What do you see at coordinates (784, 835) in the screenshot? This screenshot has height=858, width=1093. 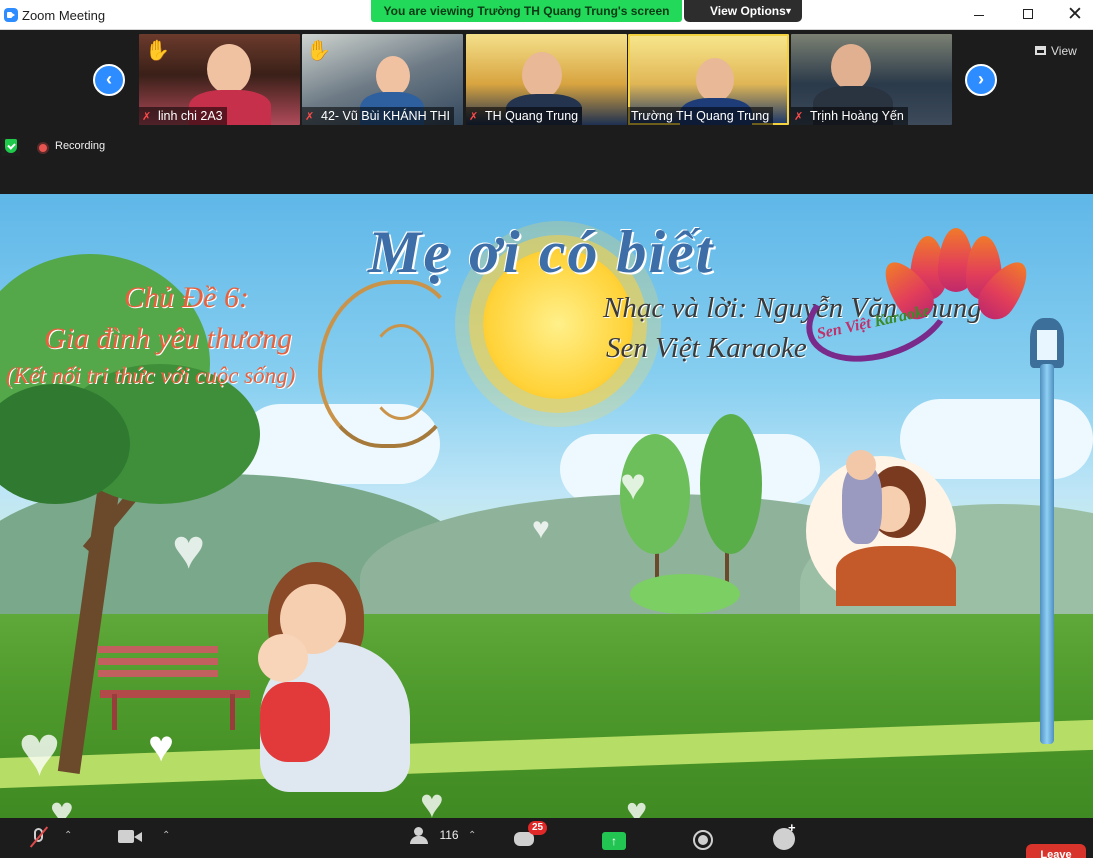 I see `reactions-button` at bounding box center [784, 835].